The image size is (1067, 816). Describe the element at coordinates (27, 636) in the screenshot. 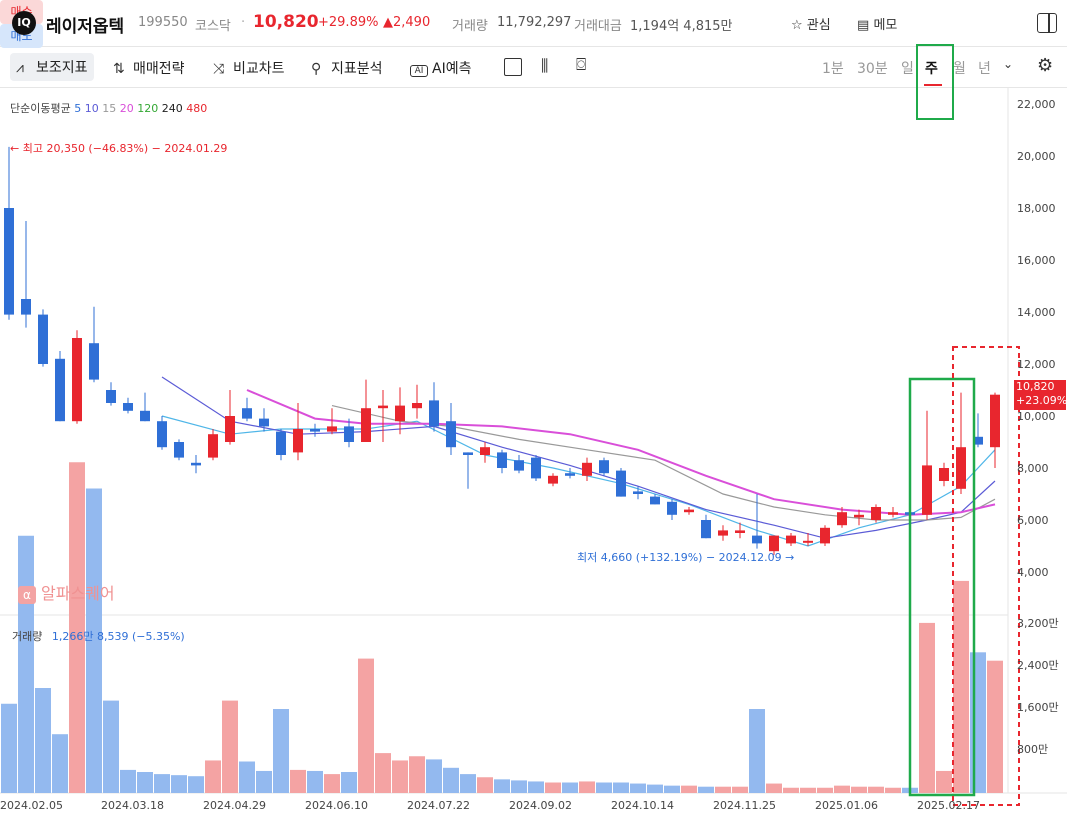

I see `volume-legend-title: 거래량` at that location.